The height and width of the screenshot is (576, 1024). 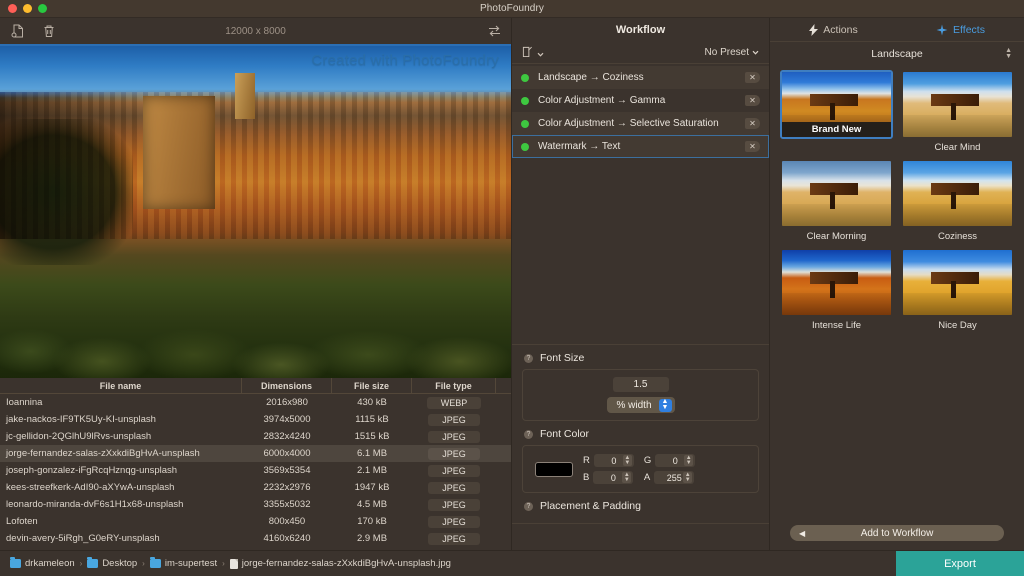 I want to click on cell-file-name: leonardo-miranda-dvF6s1H1x68-unsplash, so click(x=95, y=504).